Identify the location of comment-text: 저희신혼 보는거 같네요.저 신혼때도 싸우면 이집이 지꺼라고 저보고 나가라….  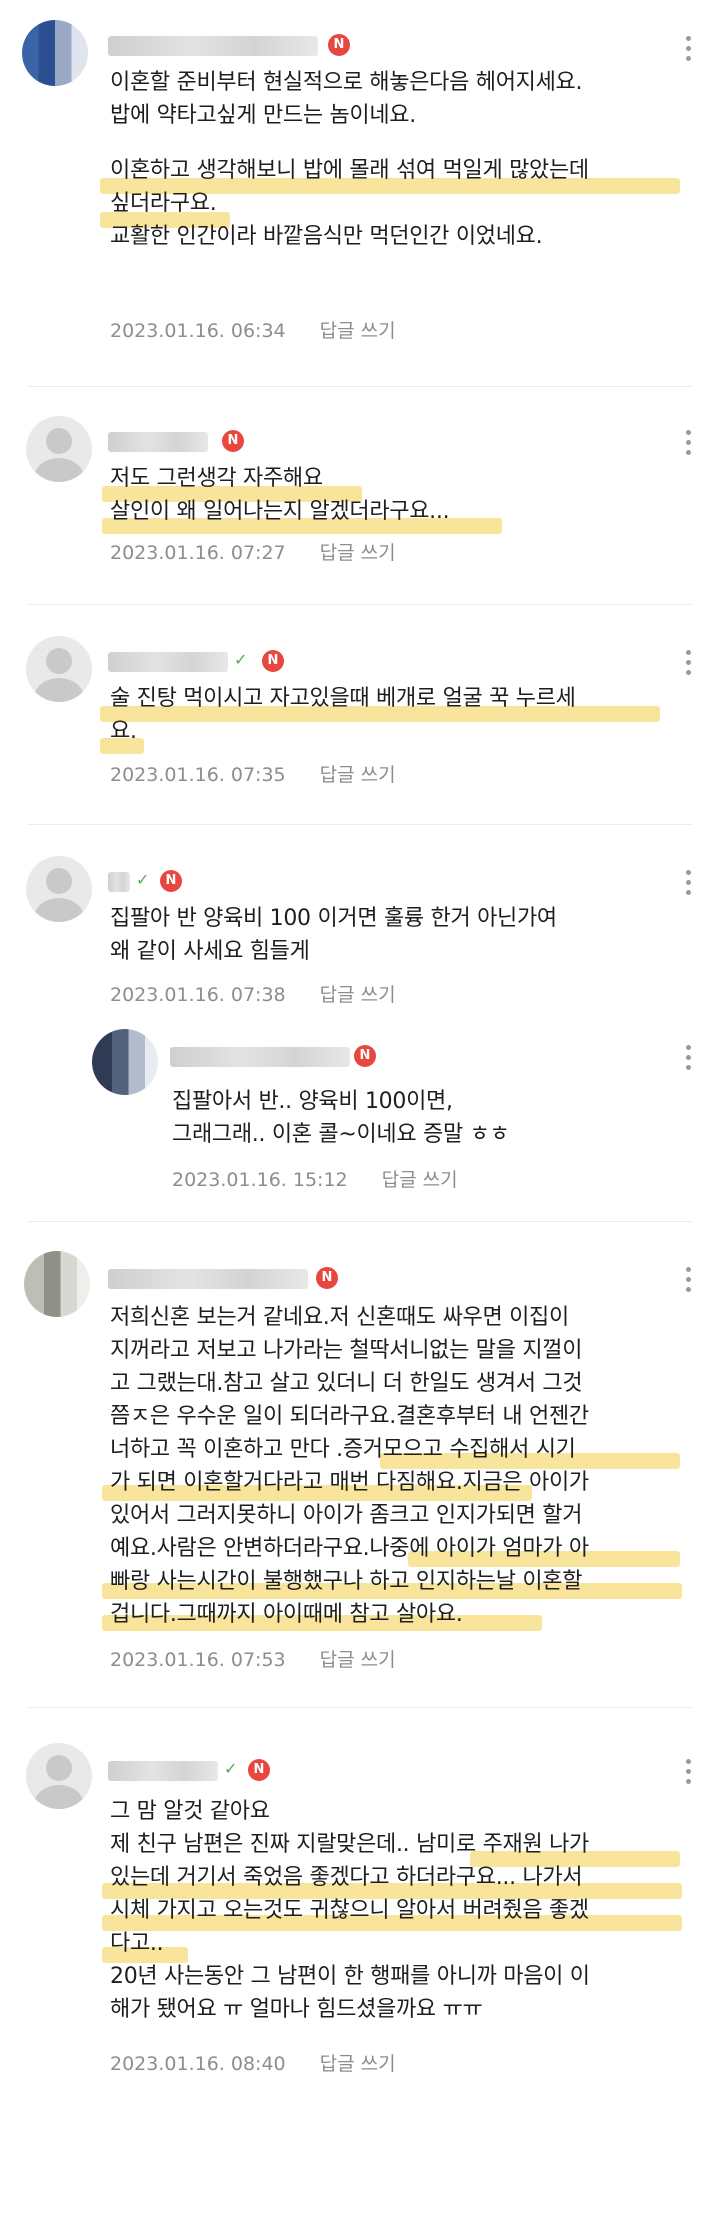
(349, 1466).